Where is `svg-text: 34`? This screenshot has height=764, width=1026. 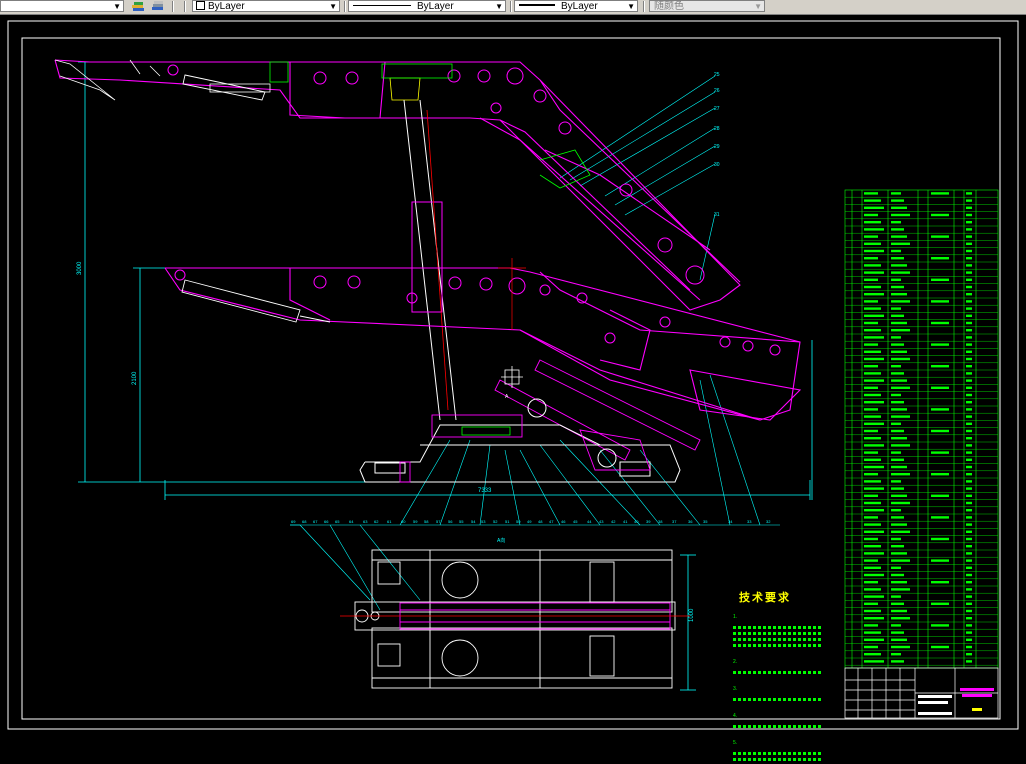 svg-text: 34 is located at coordinates (730, 521).